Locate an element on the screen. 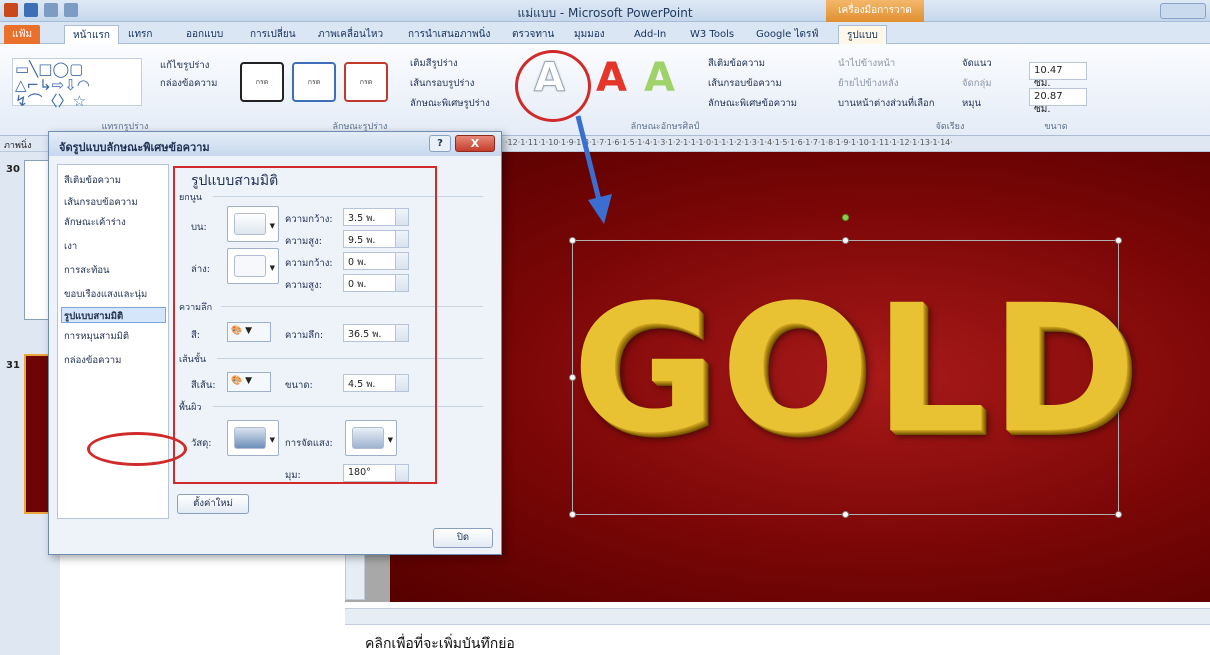  shape-fill-button: เติมสีรูปร่าง is located at coordinates (434, 63).